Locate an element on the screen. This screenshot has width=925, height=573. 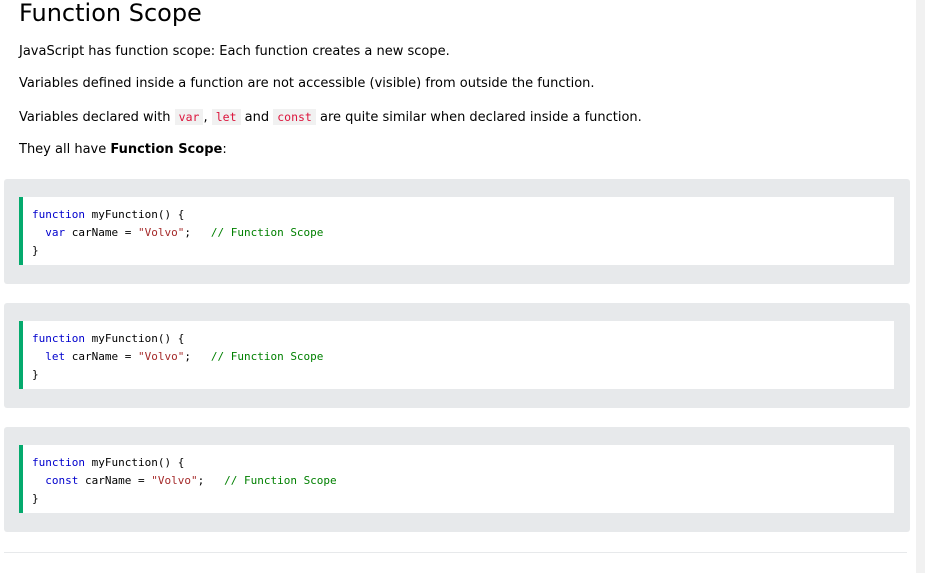
code-line: let carName = "Volvo"; // Function Scope is located at coordinates (463, 357).